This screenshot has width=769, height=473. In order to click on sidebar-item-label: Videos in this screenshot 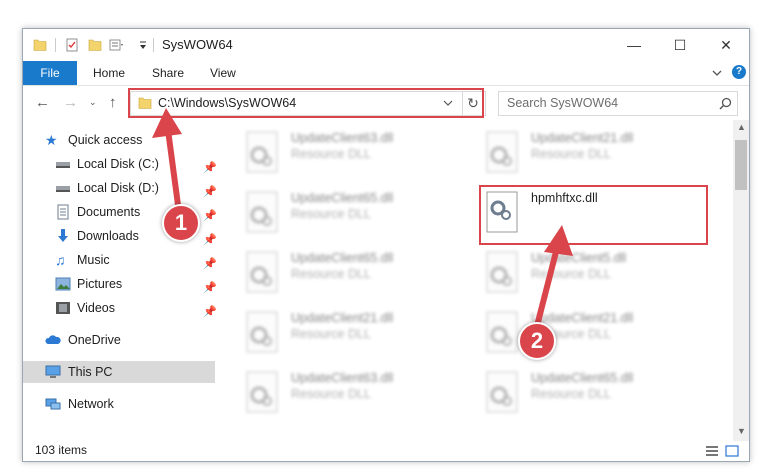, I will do `click(96, 308)`.